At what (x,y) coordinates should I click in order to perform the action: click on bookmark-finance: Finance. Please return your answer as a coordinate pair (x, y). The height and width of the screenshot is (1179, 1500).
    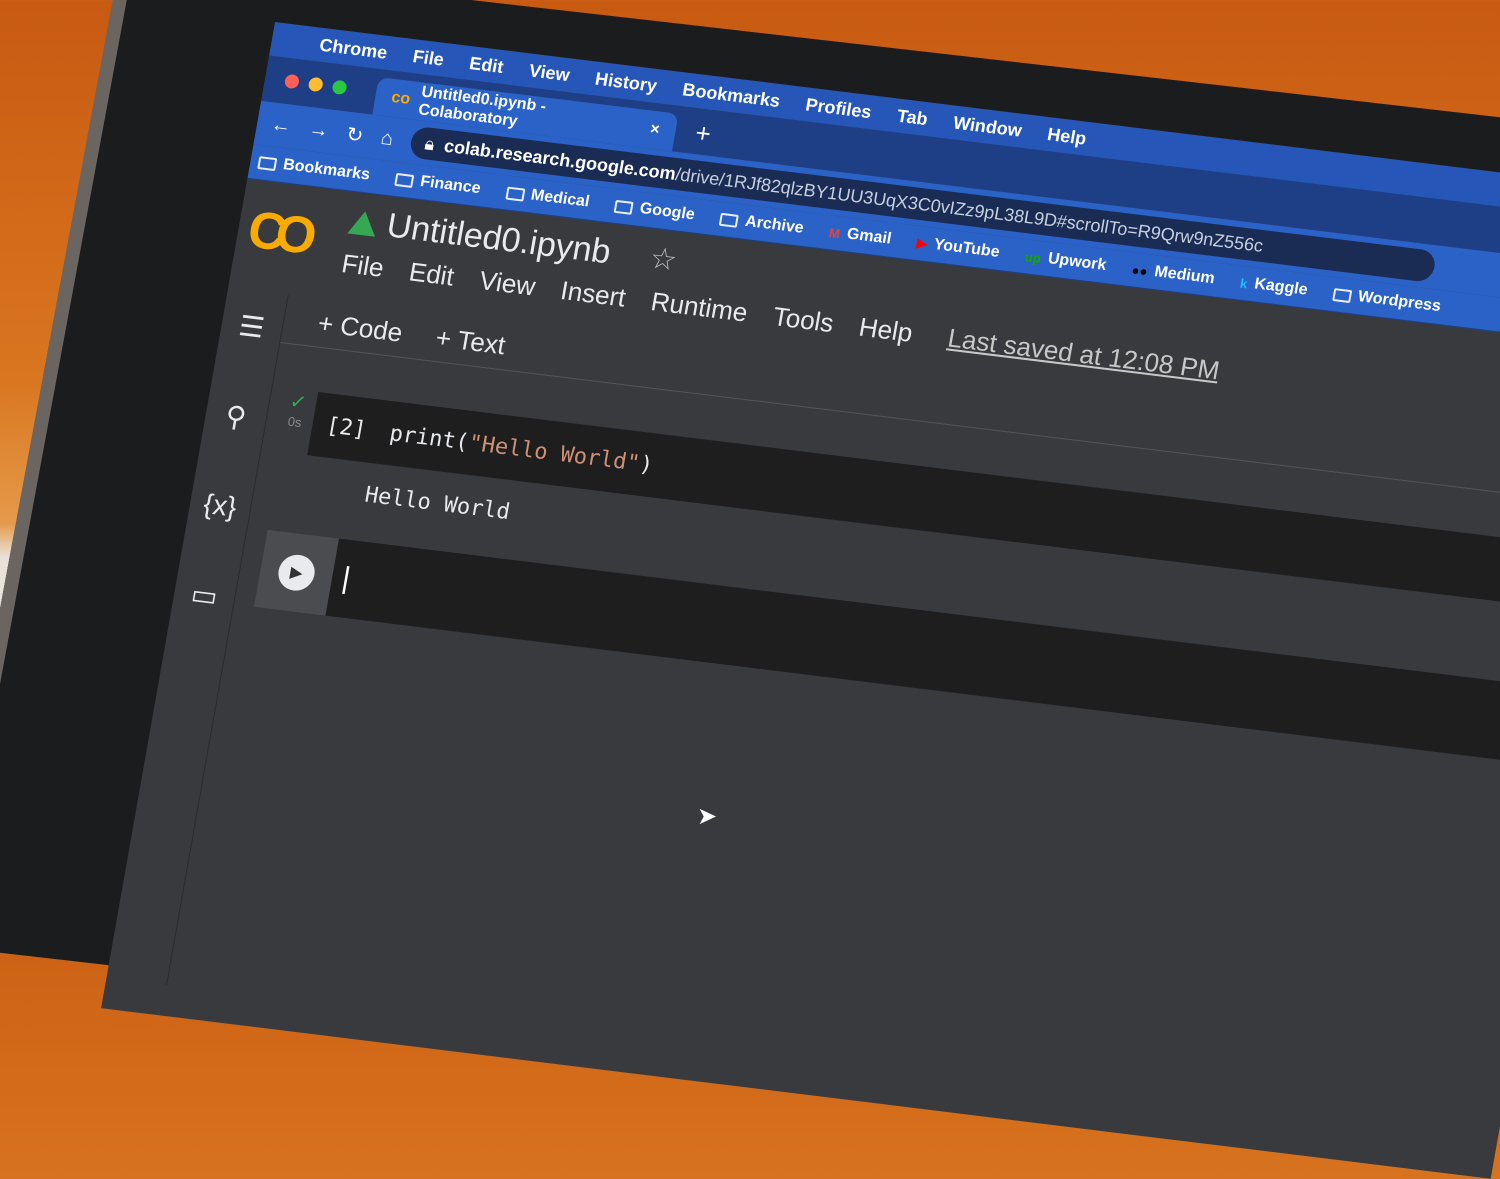
    Looking at the image, I should click on (438, 184).